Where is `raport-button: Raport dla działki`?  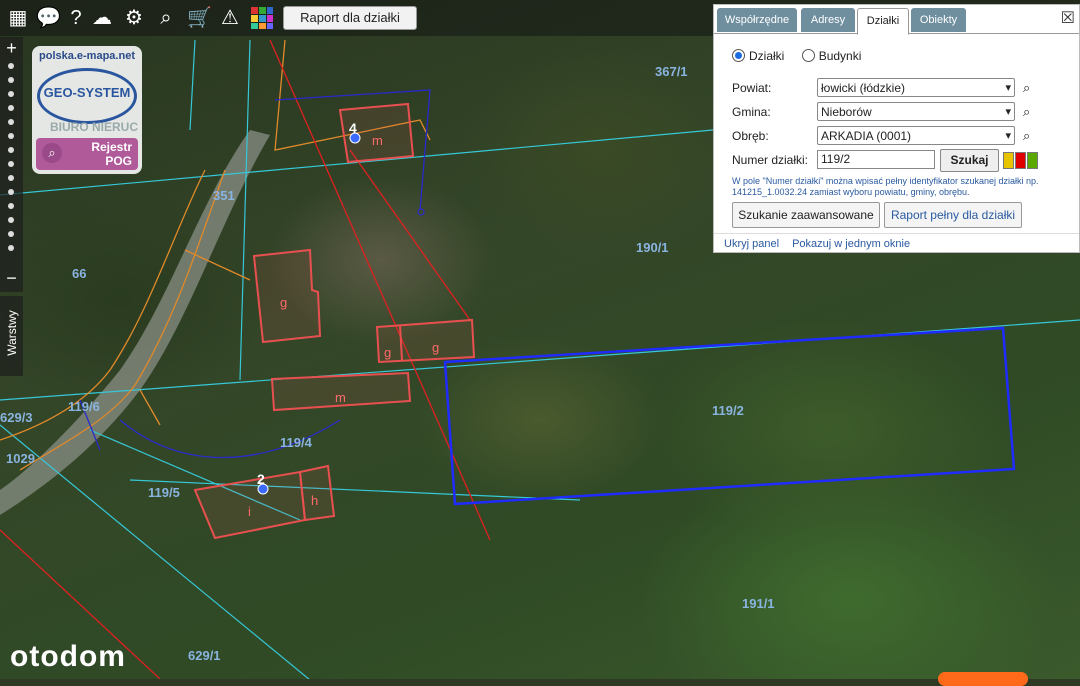 raport-button: Raport dla działki is located at coordinates (350, 18).